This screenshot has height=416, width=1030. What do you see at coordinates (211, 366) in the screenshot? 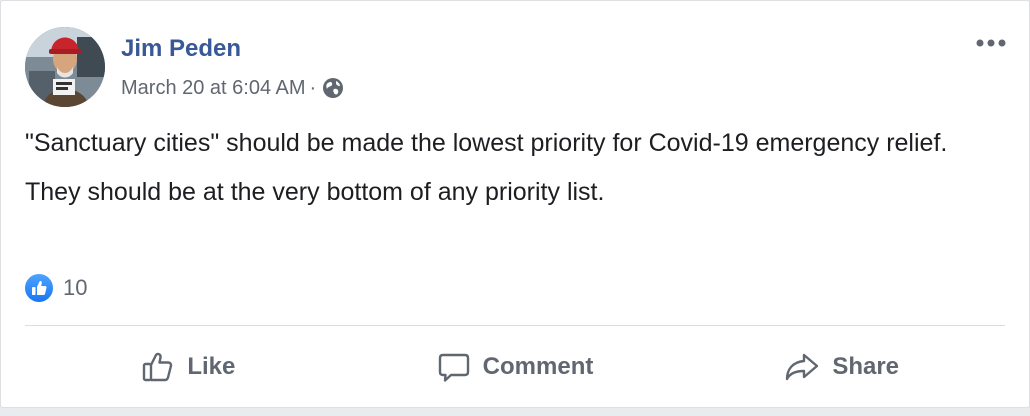
I see `like-label: Like` at bounding box center [211, 366].